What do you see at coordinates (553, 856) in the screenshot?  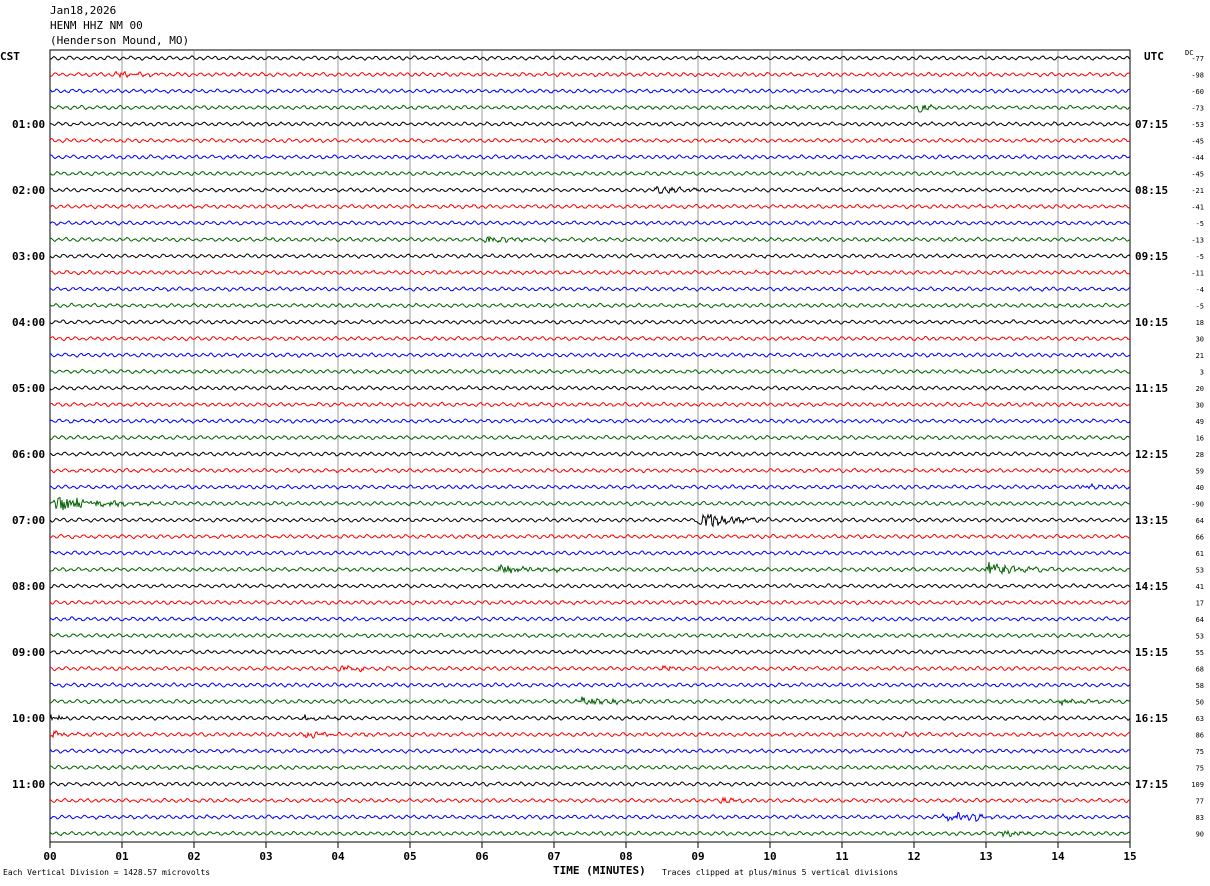 I see `x-tick-label: 07` at bounding box center [553, 856].